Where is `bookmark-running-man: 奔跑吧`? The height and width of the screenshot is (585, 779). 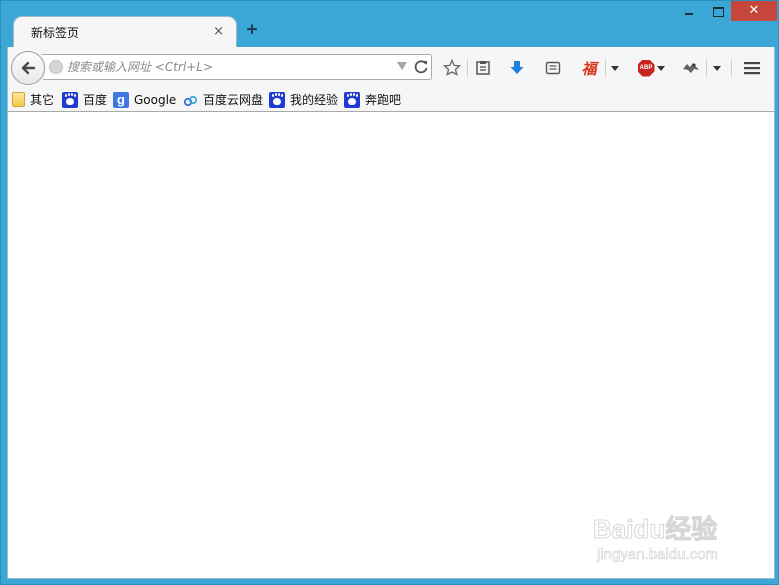 bookmark-running-man: 奔跑吧 is located at coordinates (372, 99).